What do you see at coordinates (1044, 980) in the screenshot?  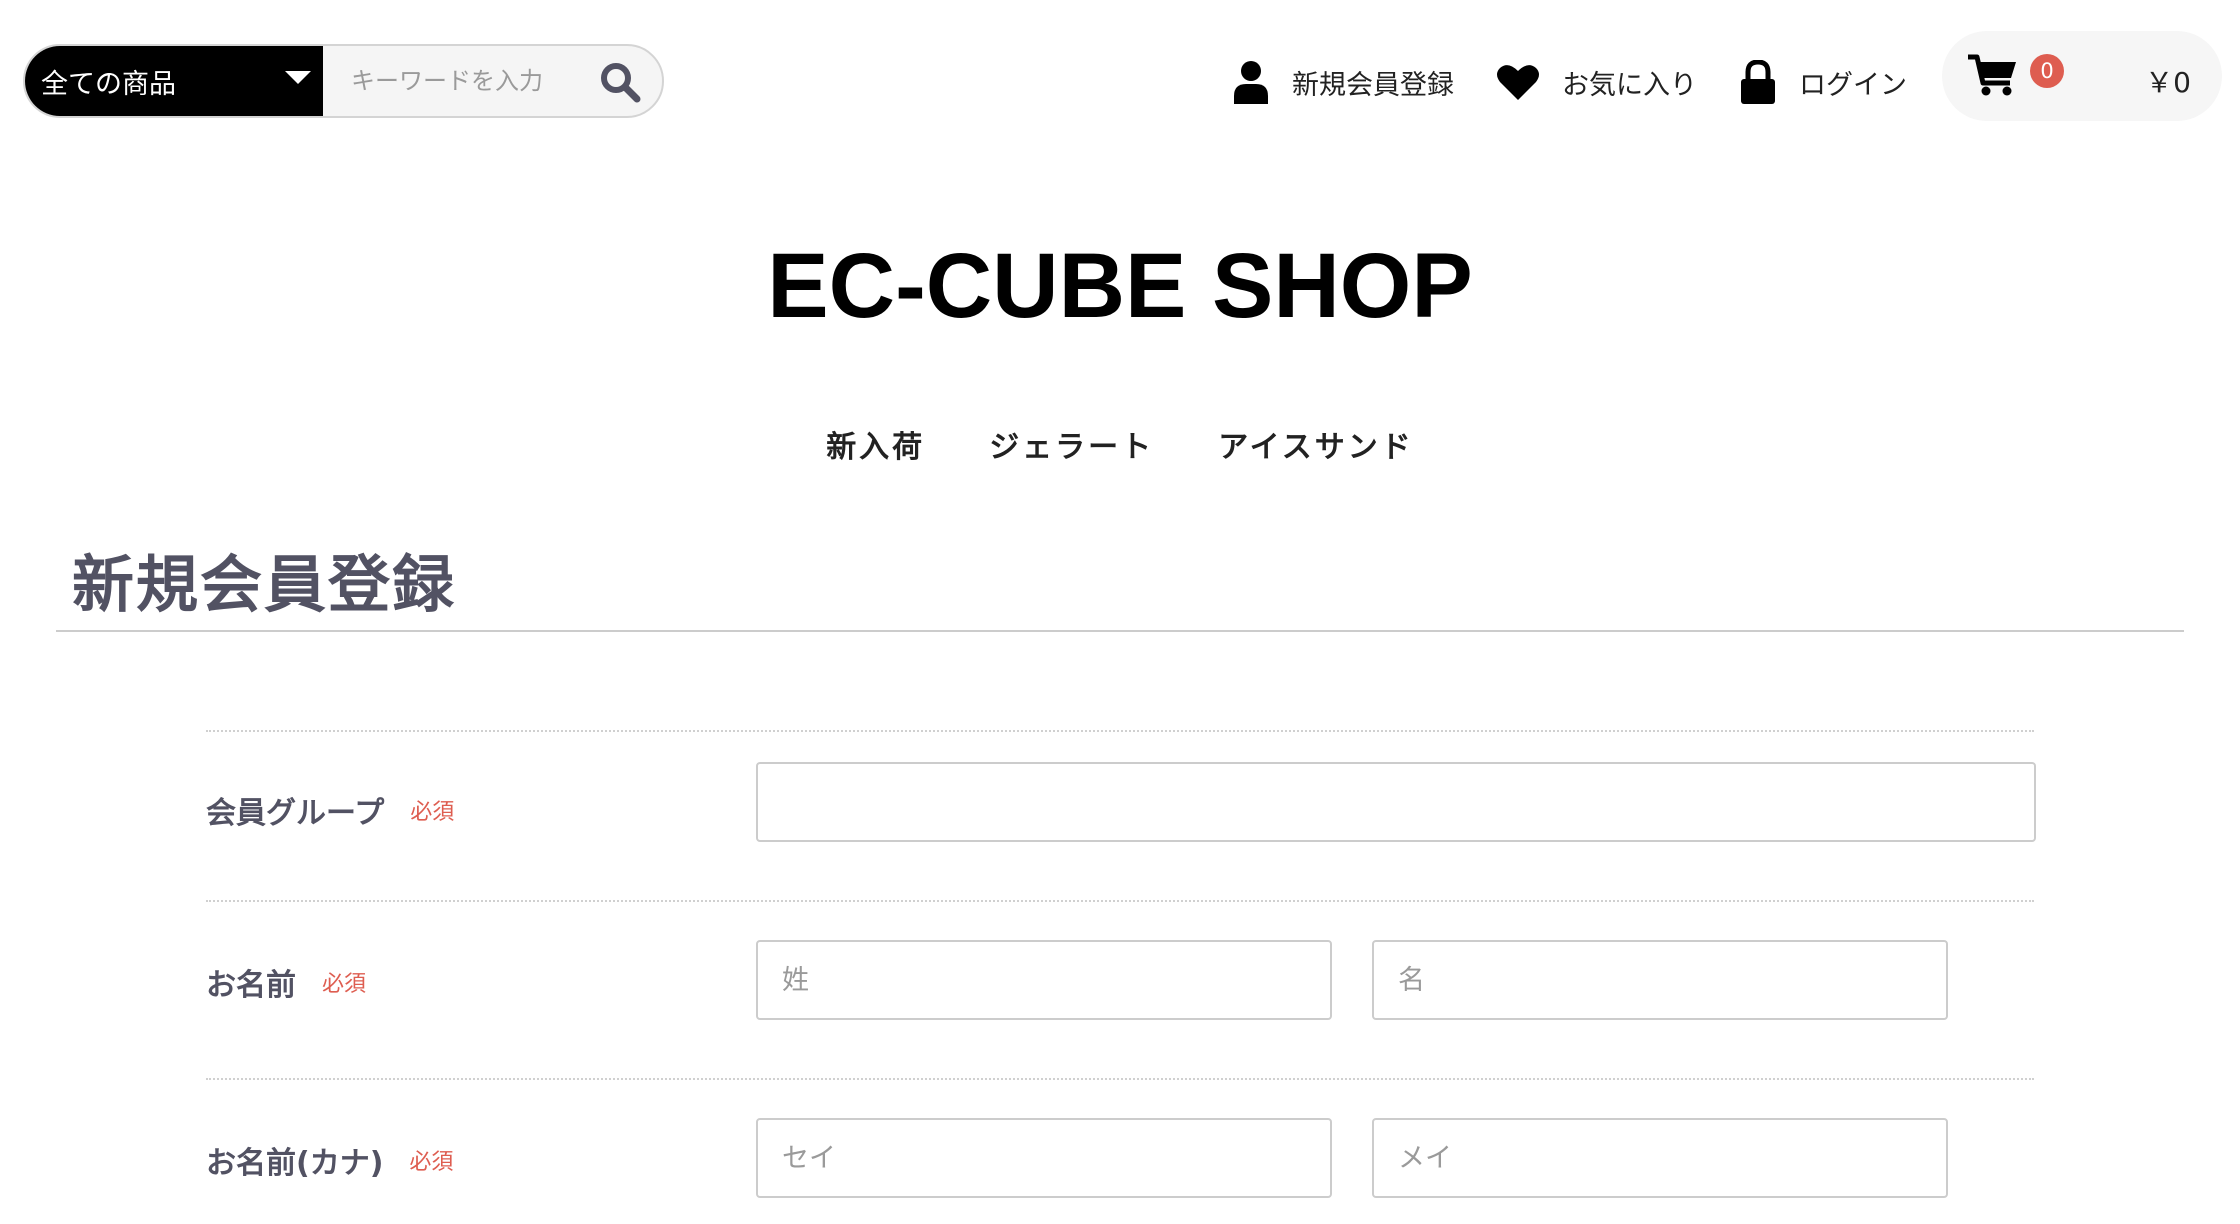 I see `last-name-input` at bounding box center [1044, 980].